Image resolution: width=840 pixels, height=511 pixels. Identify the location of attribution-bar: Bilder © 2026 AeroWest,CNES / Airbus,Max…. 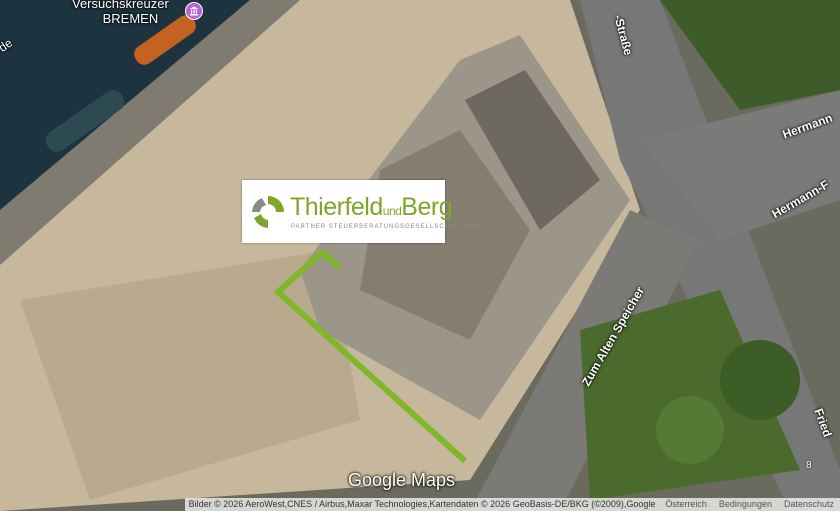
(420, 504).